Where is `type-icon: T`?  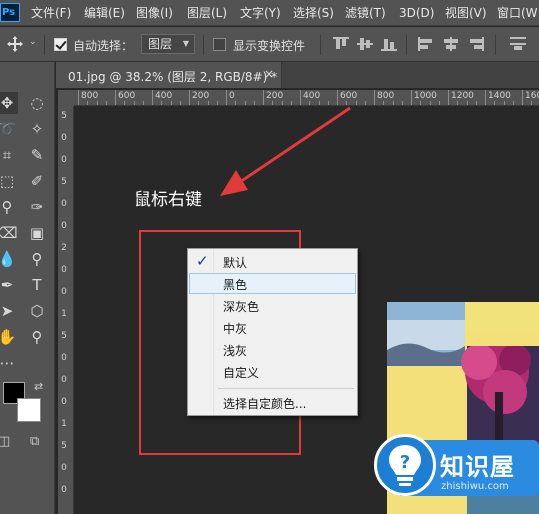 type-icon: T is located at coordinates (37, 285).